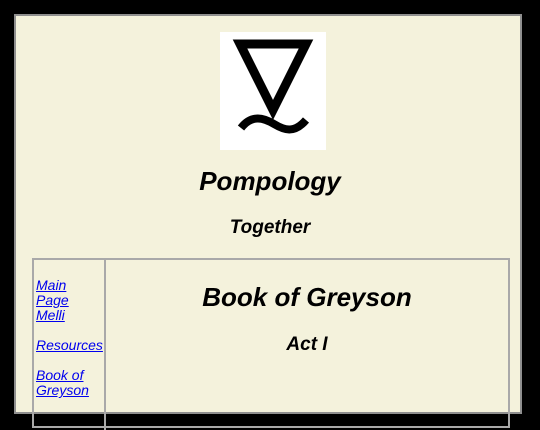 This screenshot has height=430, width=540. I want to click on site-title: Pompology, so click(270, 181).